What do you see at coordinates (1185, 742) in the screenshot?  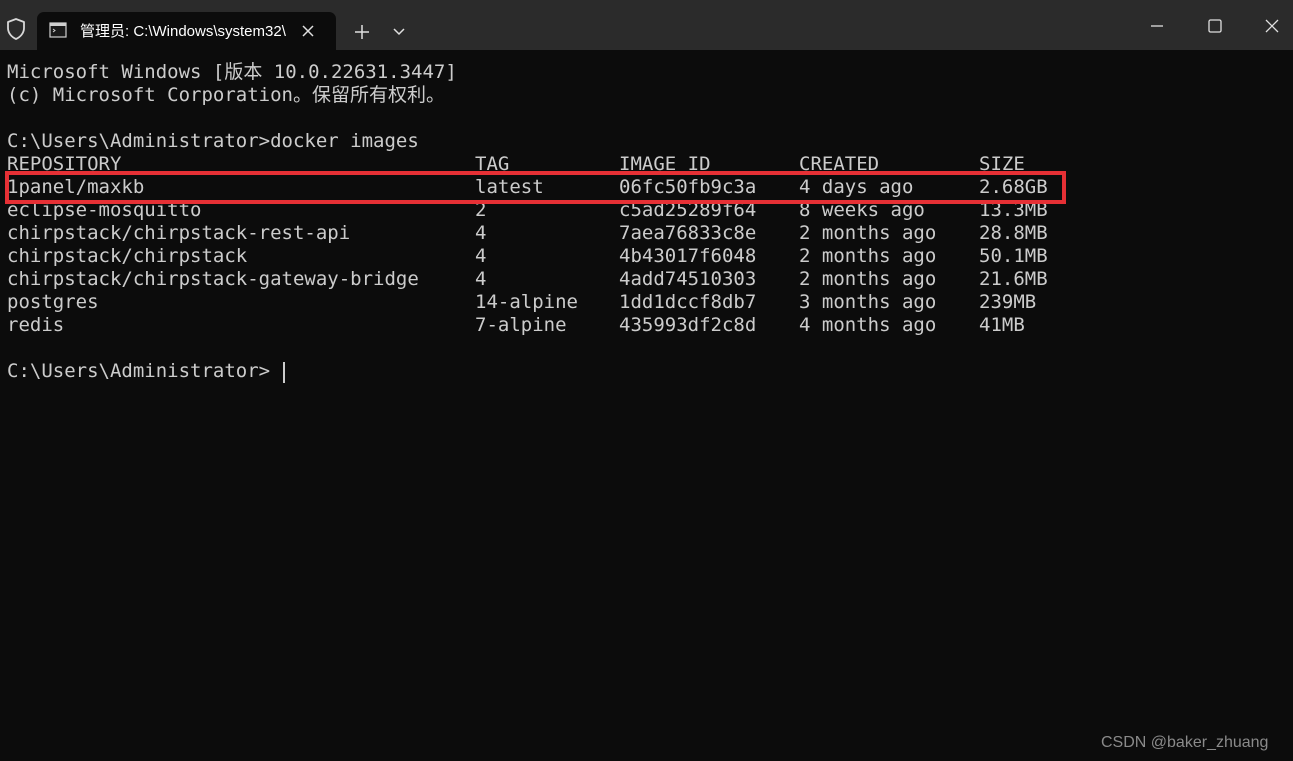 I see `watermark: CSDN @baker_zhuang` at bounding box center [1185, 742].